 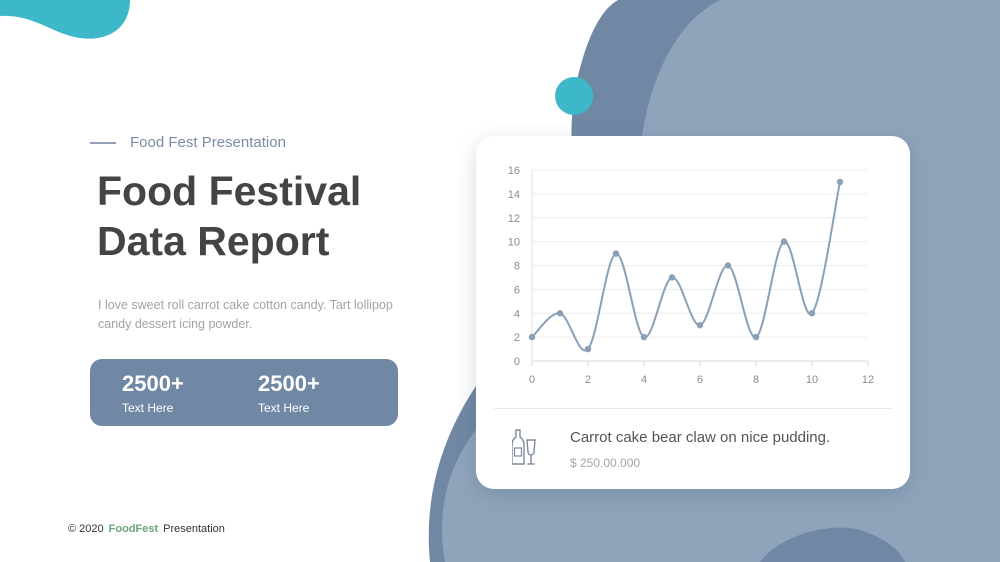 I want to click on series-line, so click(x=686, y=266).